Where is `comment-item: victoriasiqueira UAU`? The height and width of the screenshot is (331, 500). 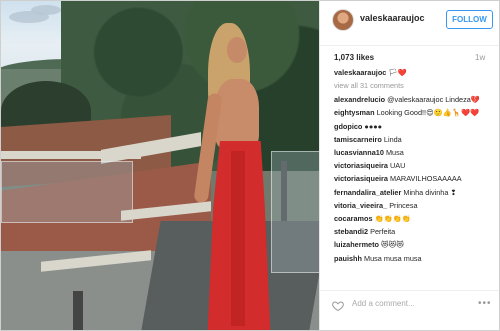
comment-item: victoriasiqueira UAU is located at coordinates (414, 165).